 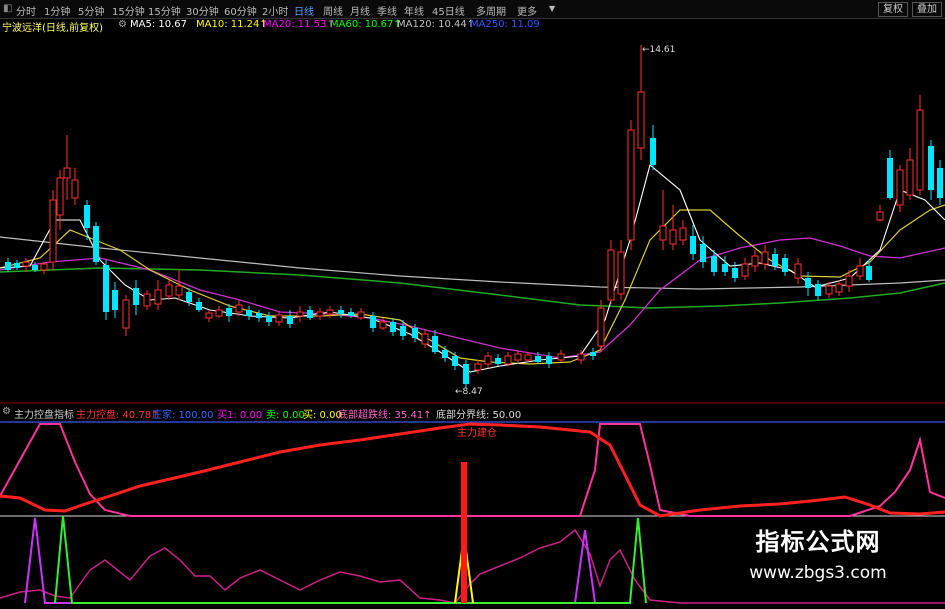 What do you see at coordinates (240, 415) in the screenshot?
I see `buy1-label: 买1: 0.00` at bounding box center [240, 415].